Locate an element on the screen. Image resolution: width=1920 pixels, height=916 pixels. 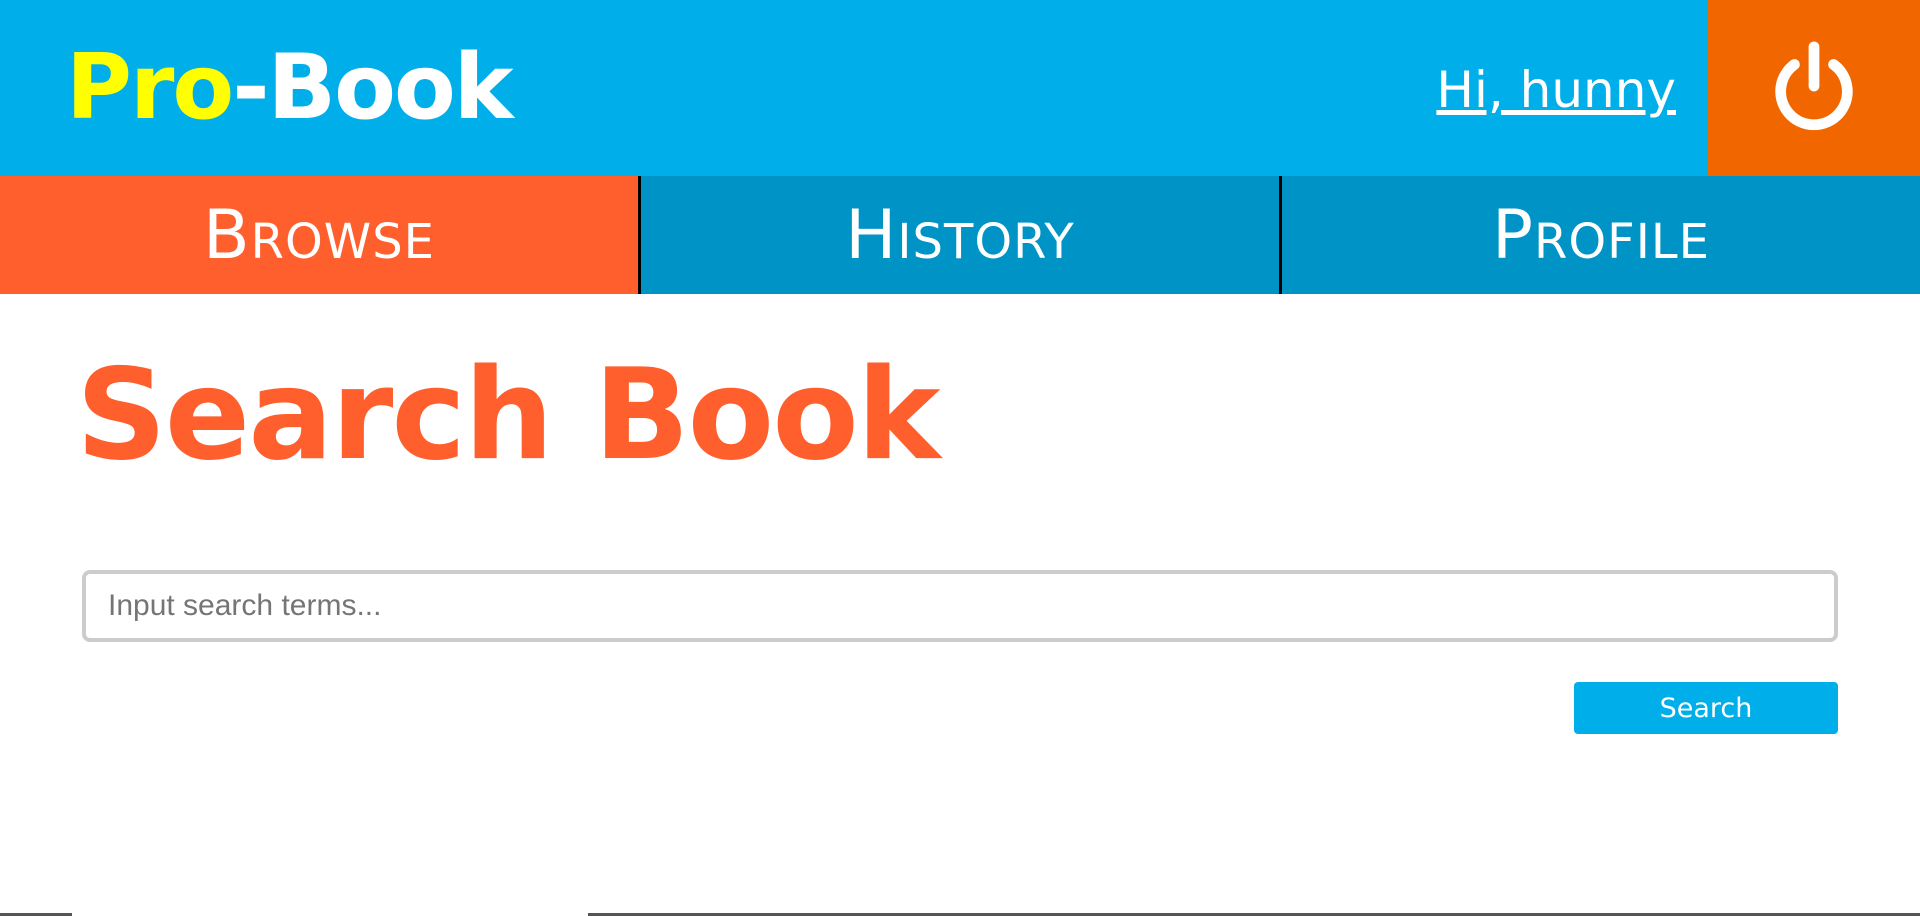
page-title: Search Book is located at coordinates (508, 414).